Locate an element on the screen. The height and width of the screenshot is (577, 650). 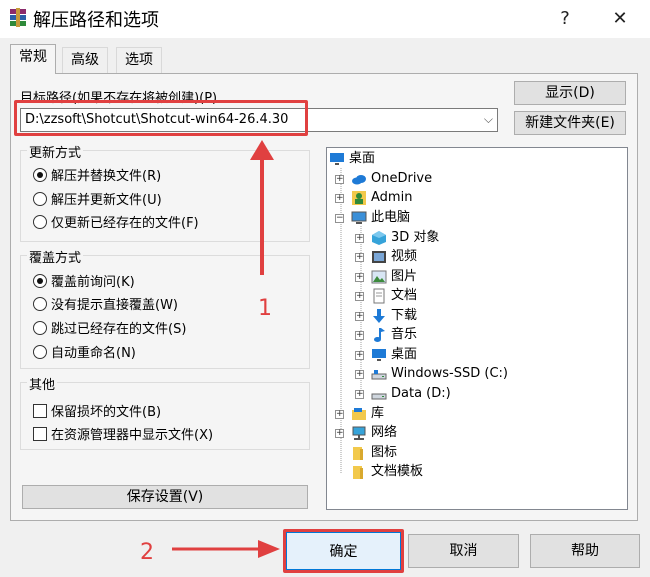
update-option-update: 解压并更新文件(U) is located at coordinates (97, 199).